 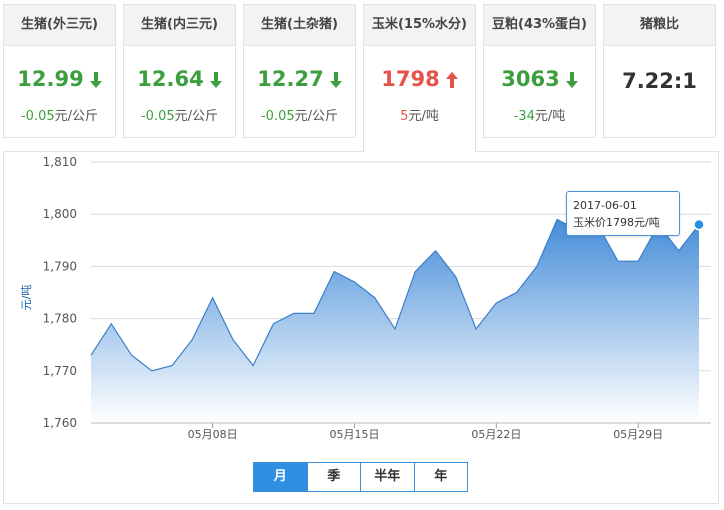 What do you see at coordinates (60, 214) in the screenshot?
I see `y-tick-label: 1,800` at bounding box center [60, 214].